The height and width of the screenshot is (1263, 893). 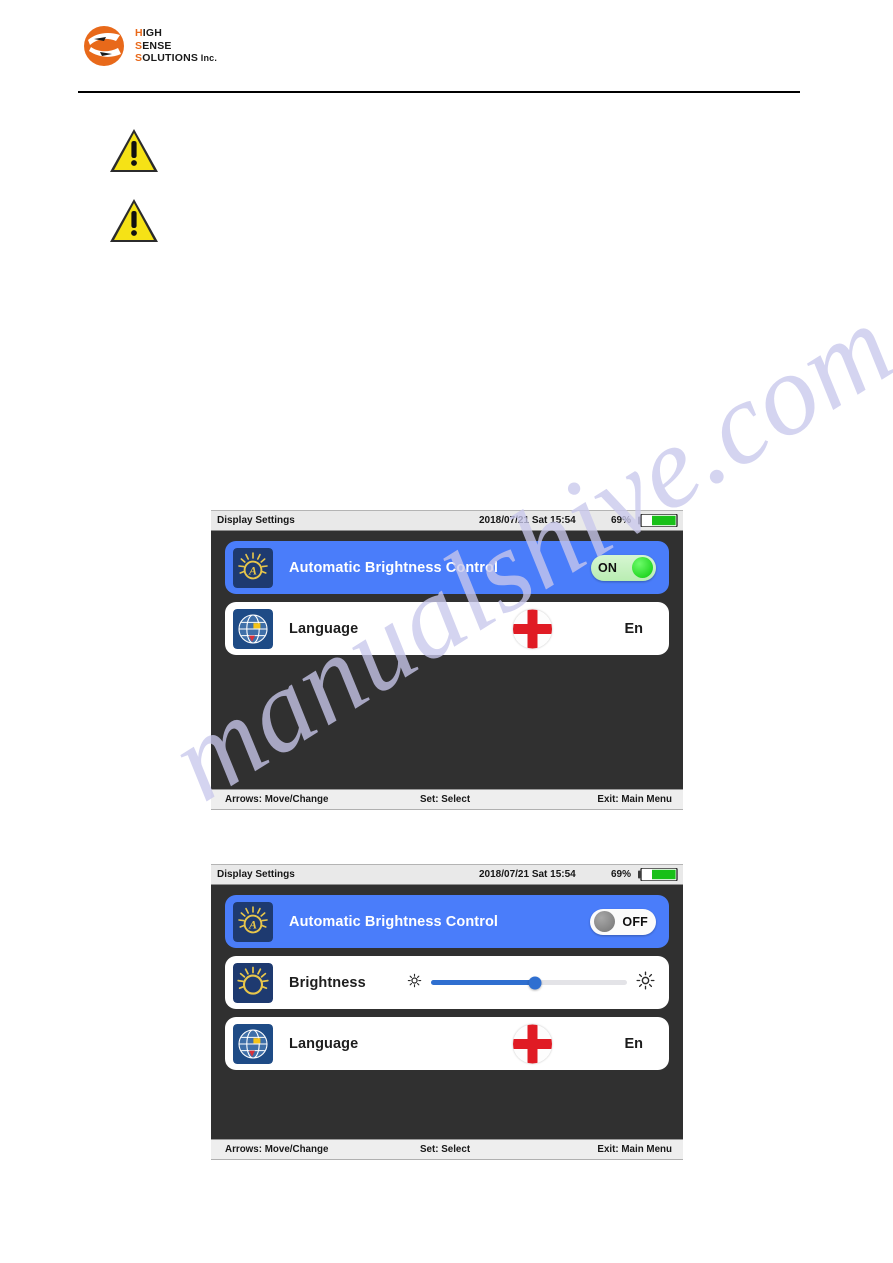 What do you see at coordinates (153, 45) in the screenshot?
I see `logo-line-sense: SENSE` at bounding box center [153, 45].